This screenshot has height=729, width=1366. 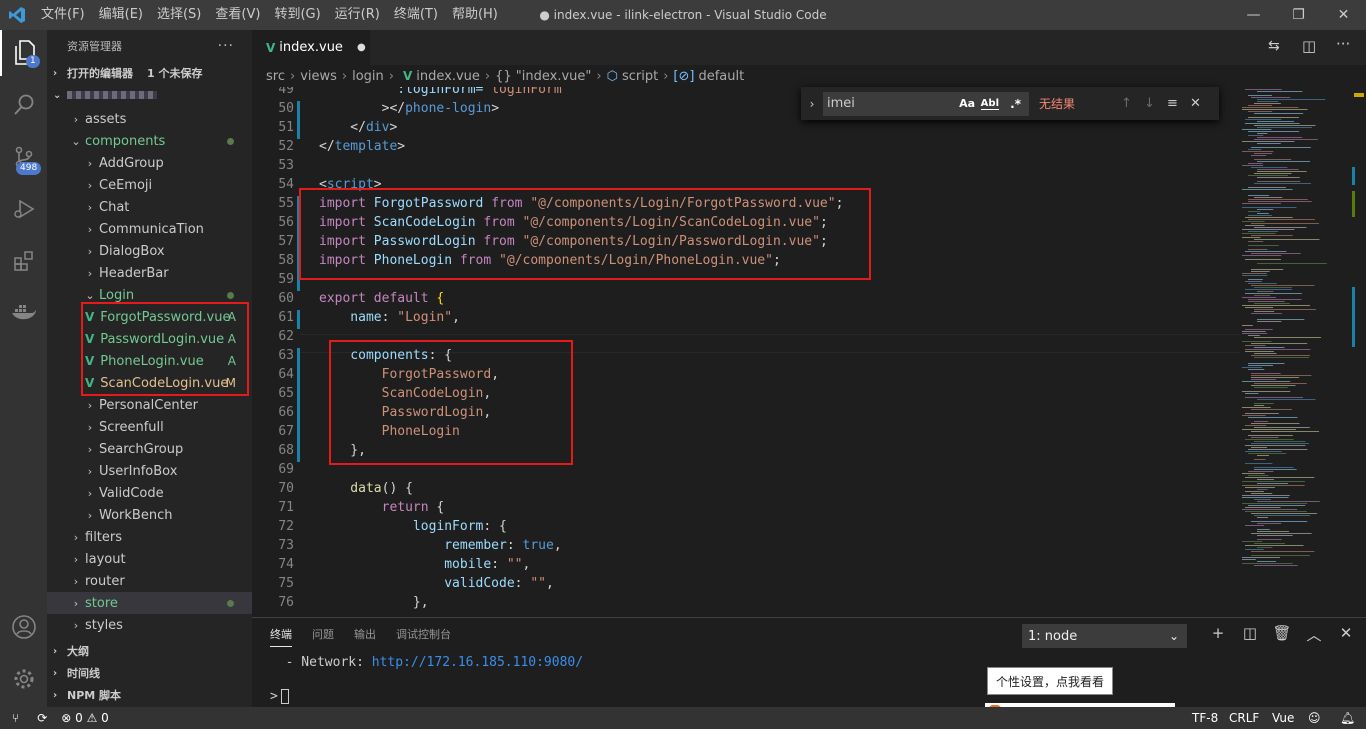 I want to click on close-window-icon: ✕, so click(x=1343, y=15).